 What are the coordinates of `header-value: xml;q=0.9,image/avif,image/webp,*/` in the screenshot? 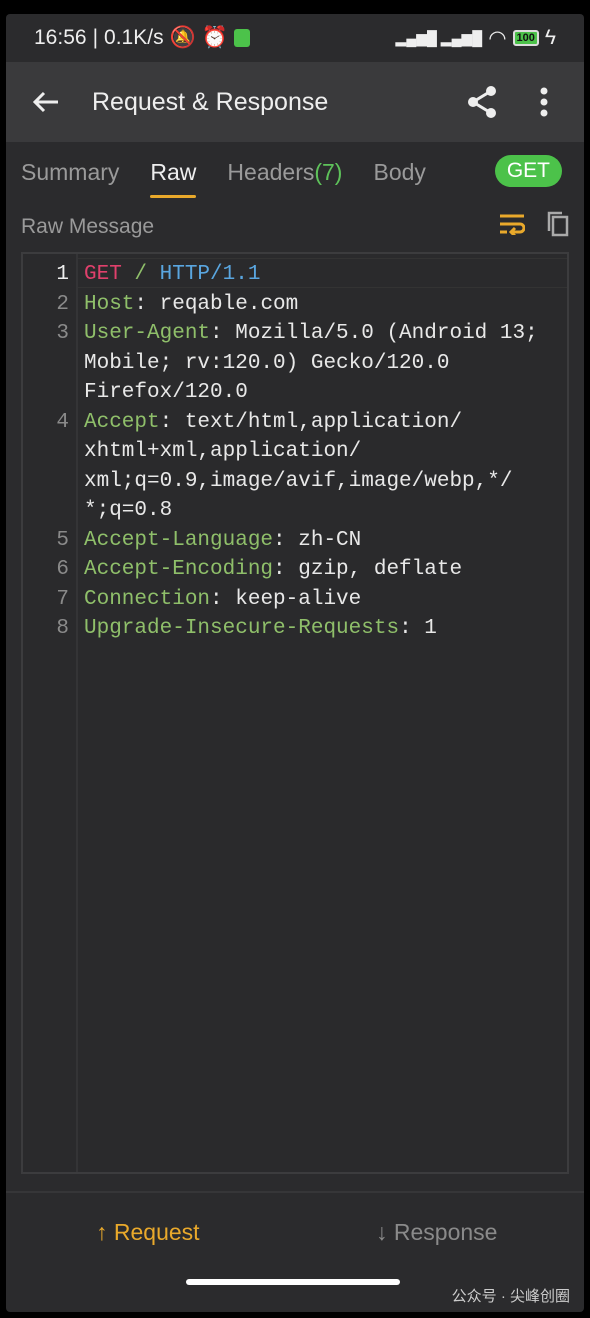 It's located at (298, 481).